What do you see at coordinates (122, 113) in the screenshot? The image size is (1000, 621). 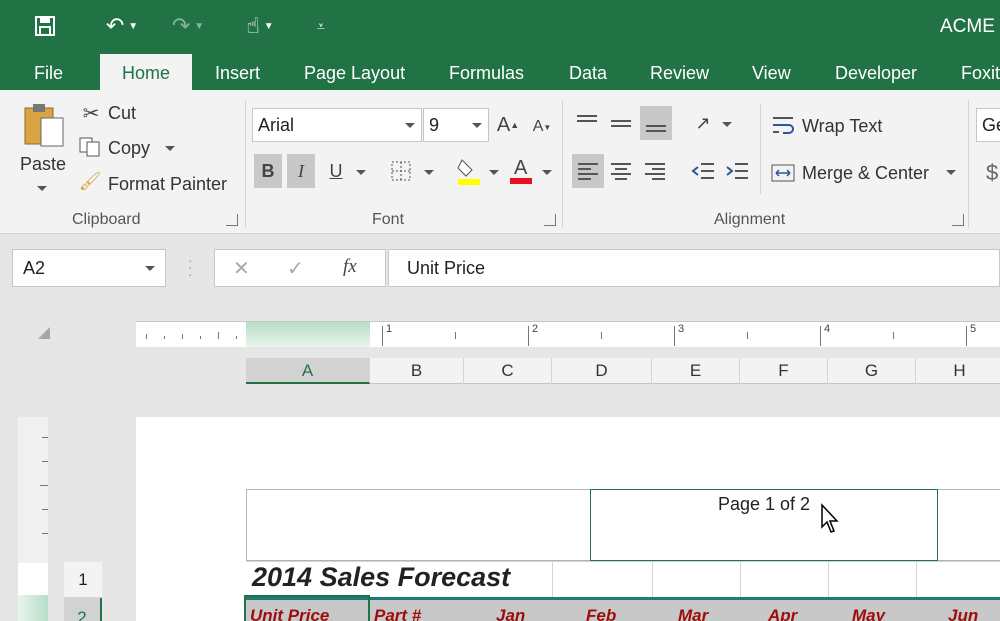 I see `cut-button: Cut` at bounding box center [122, 113].